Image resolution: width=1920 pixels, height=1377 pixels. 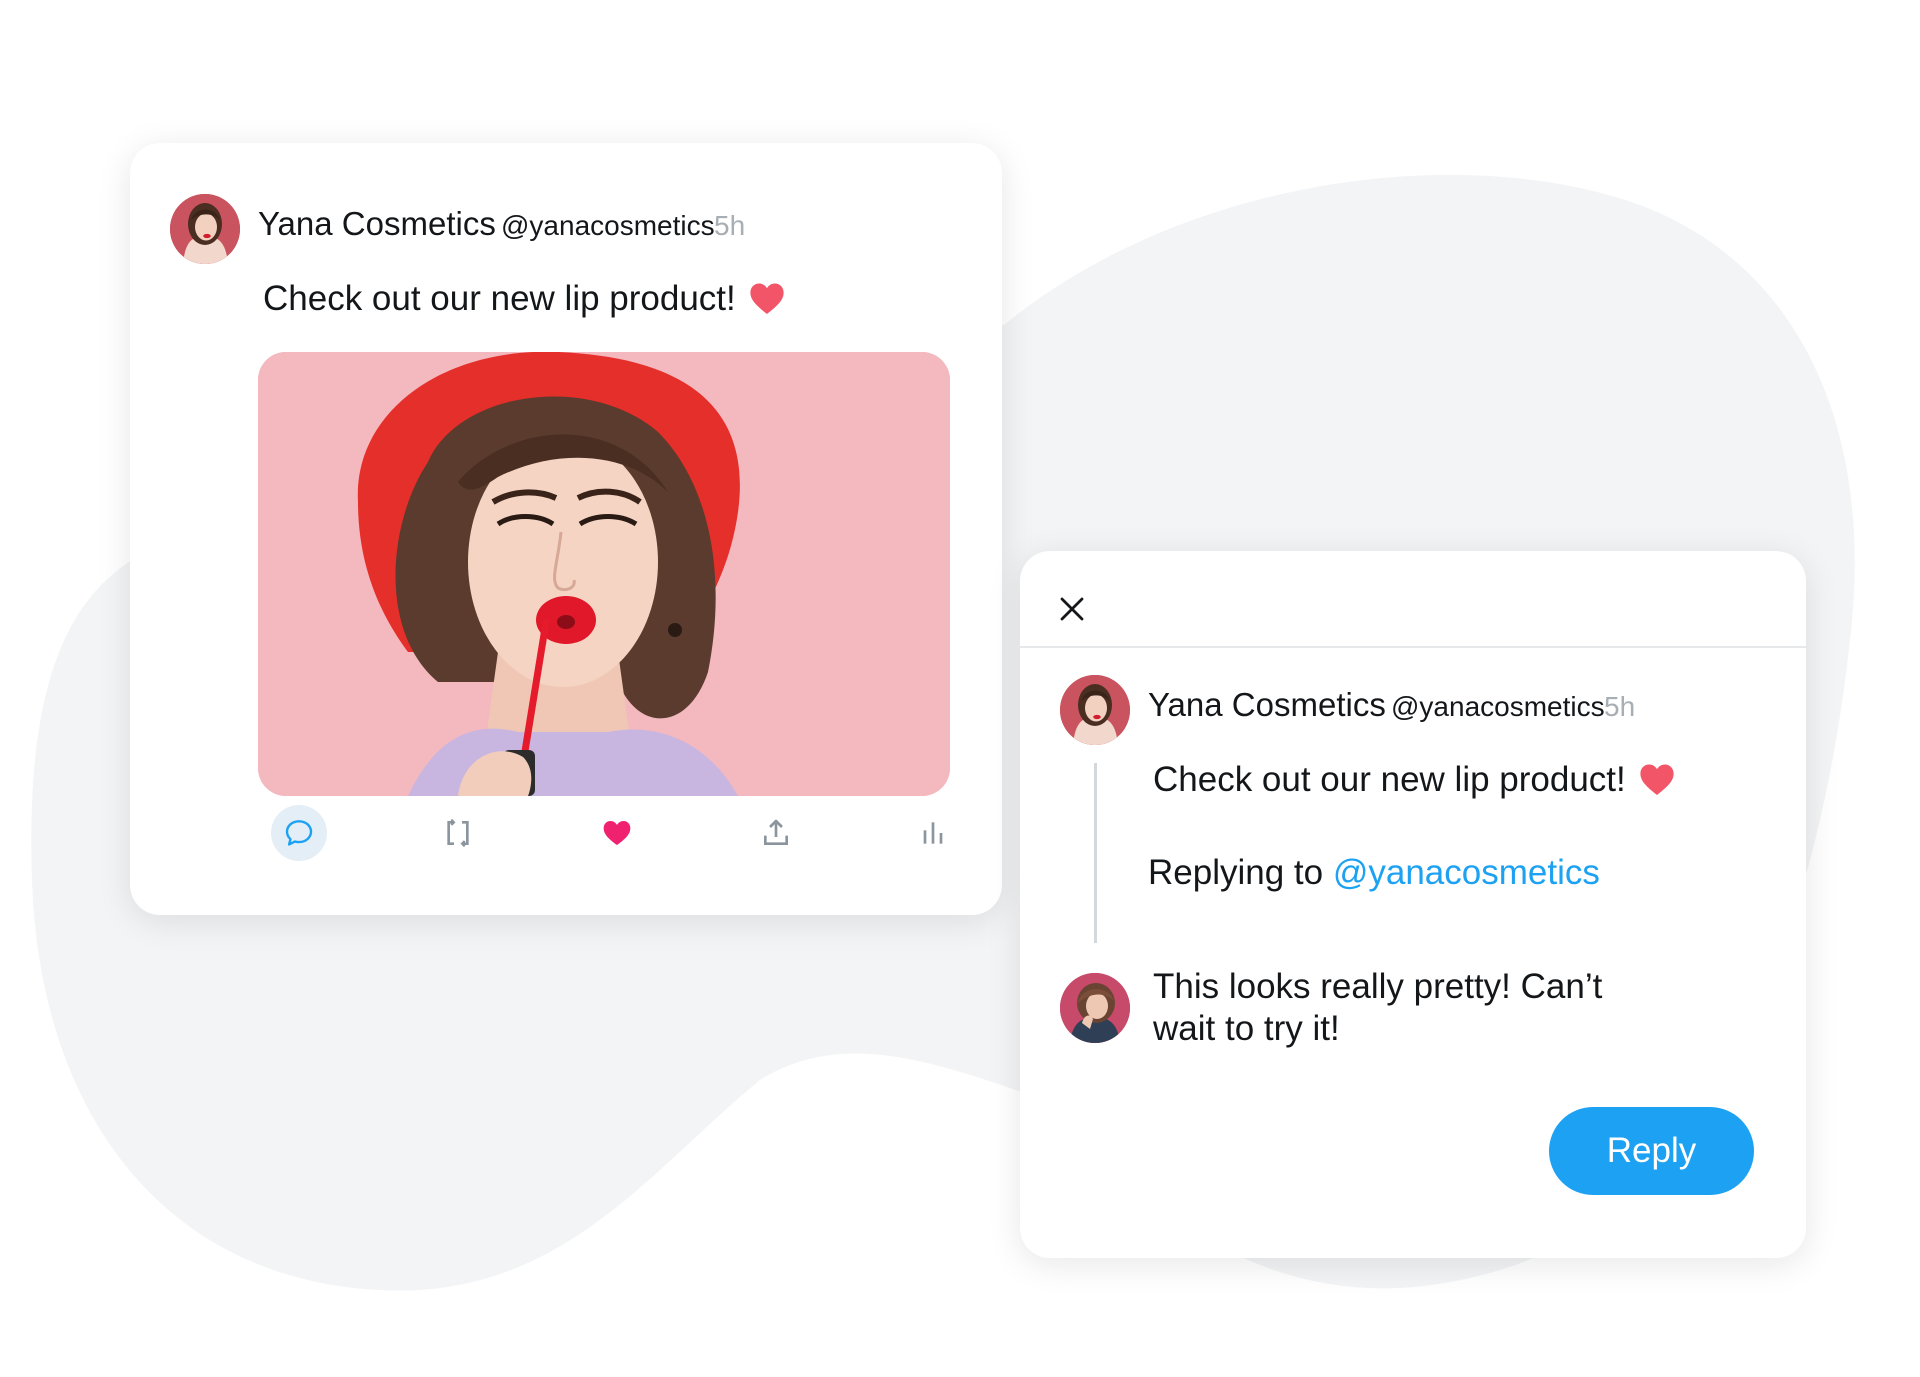 I want to click on analytics-action-button, so click(x=933, y=833).